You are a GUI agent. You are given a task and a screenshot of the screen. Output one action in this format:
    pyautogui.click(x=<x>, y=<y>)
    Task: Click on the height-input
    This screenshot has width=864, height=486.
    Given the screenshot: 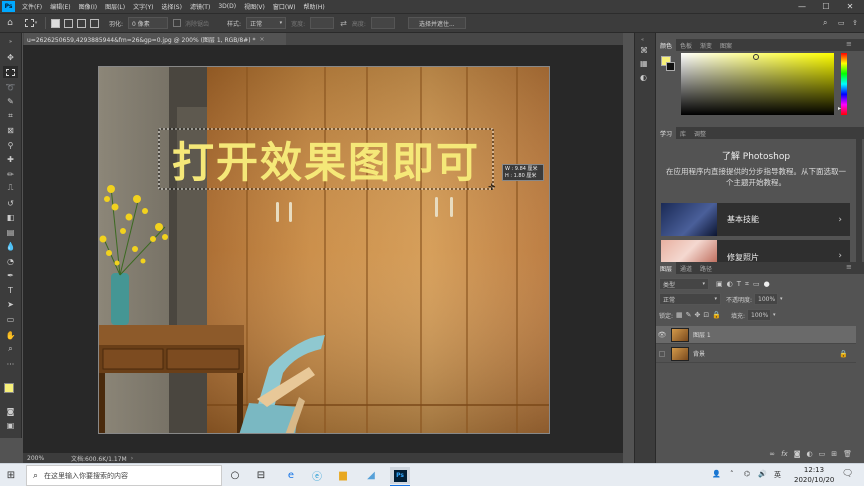 What is the action you would take?
    pyautogui.click(x=382, y=23)
    